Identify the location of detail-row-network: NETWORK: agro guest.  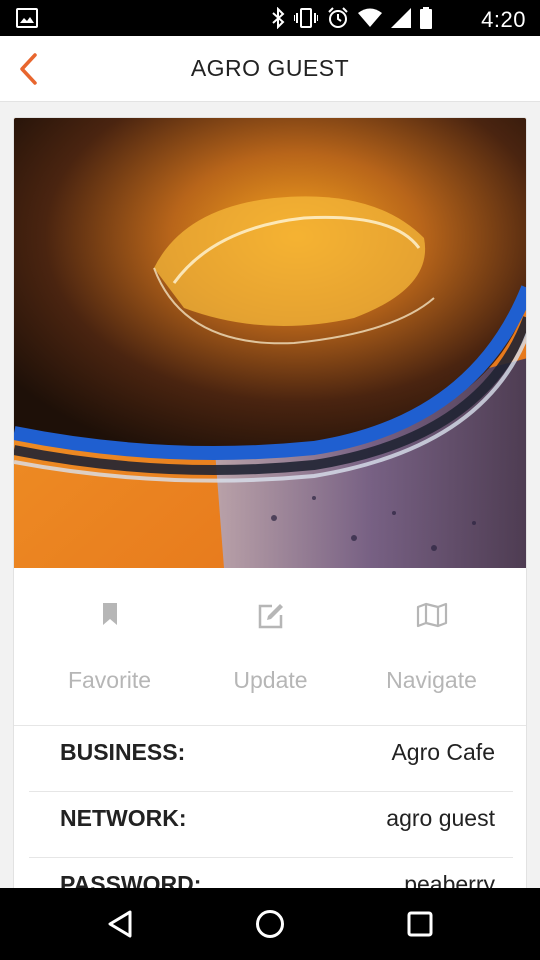
(271, 825).